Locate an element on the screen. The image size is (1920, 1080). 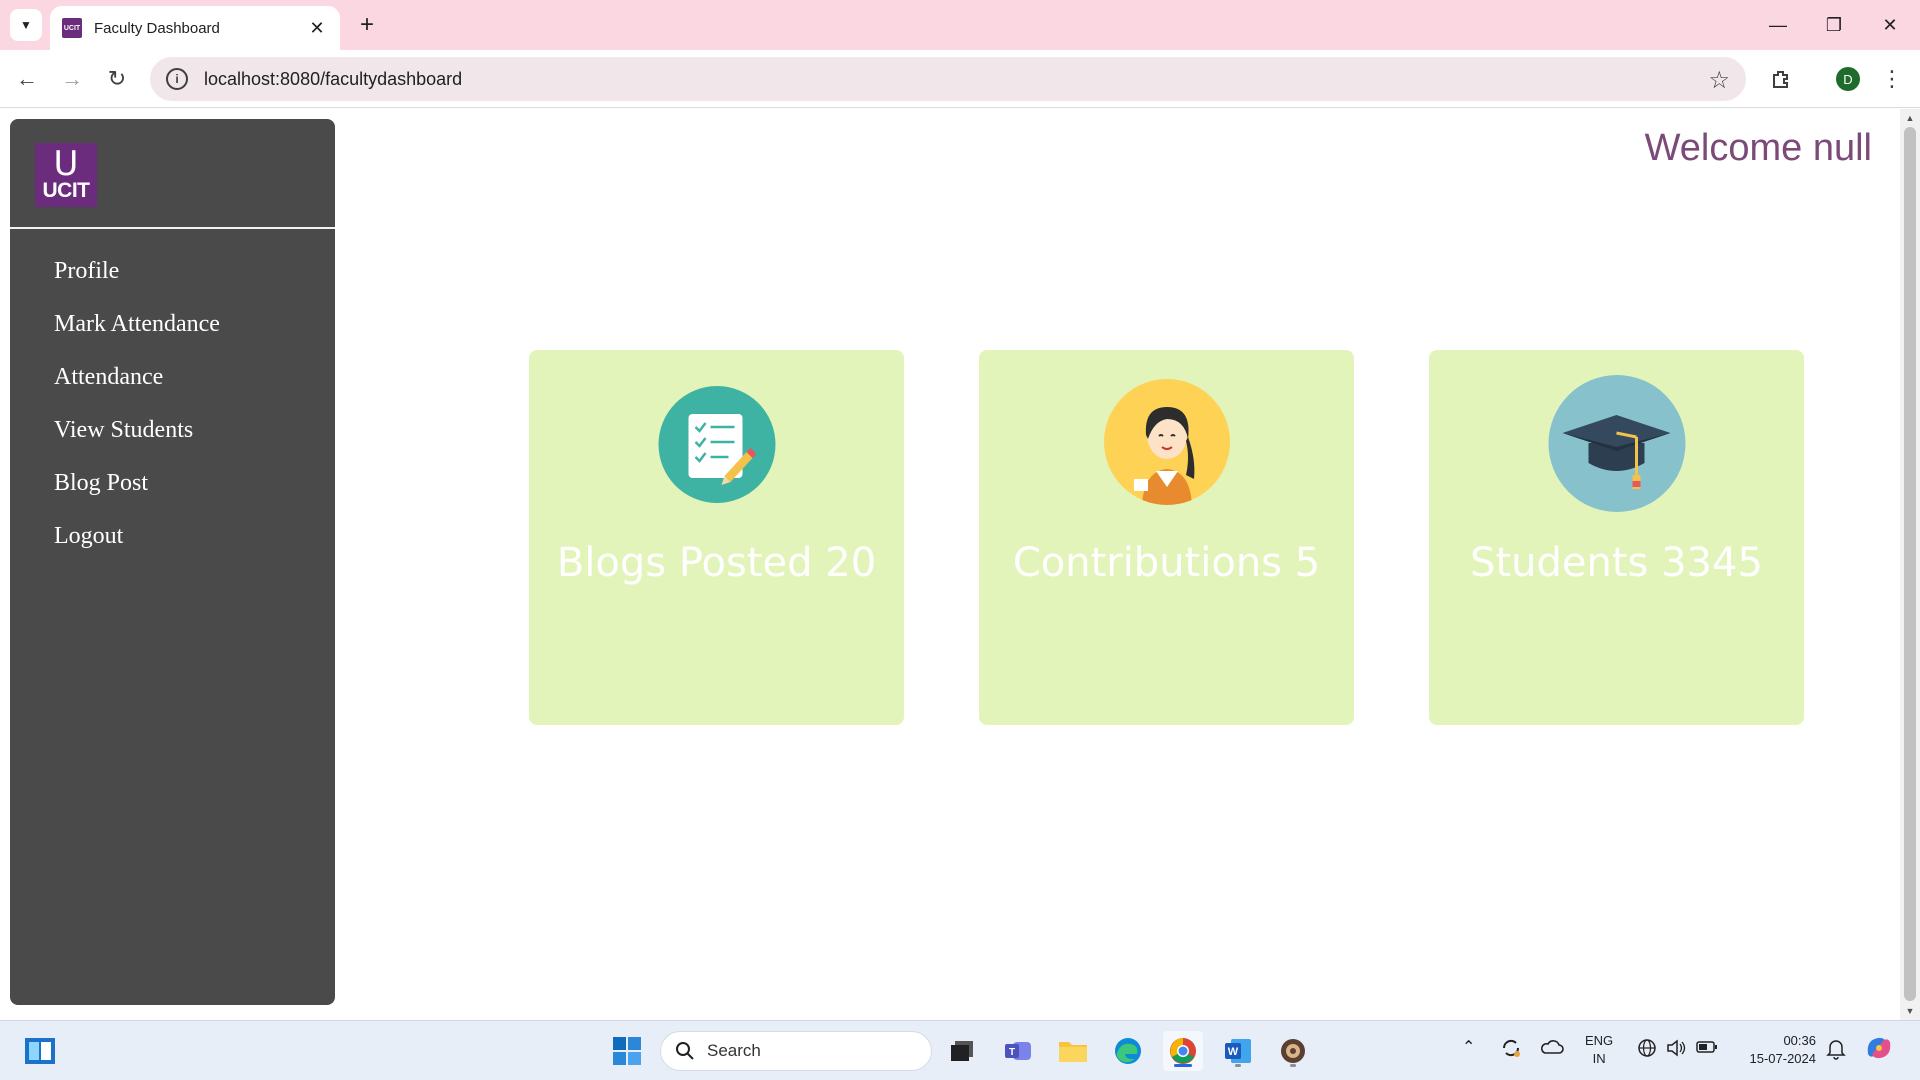
tab-search-button: ▼ is located at coordinates (26, 25).